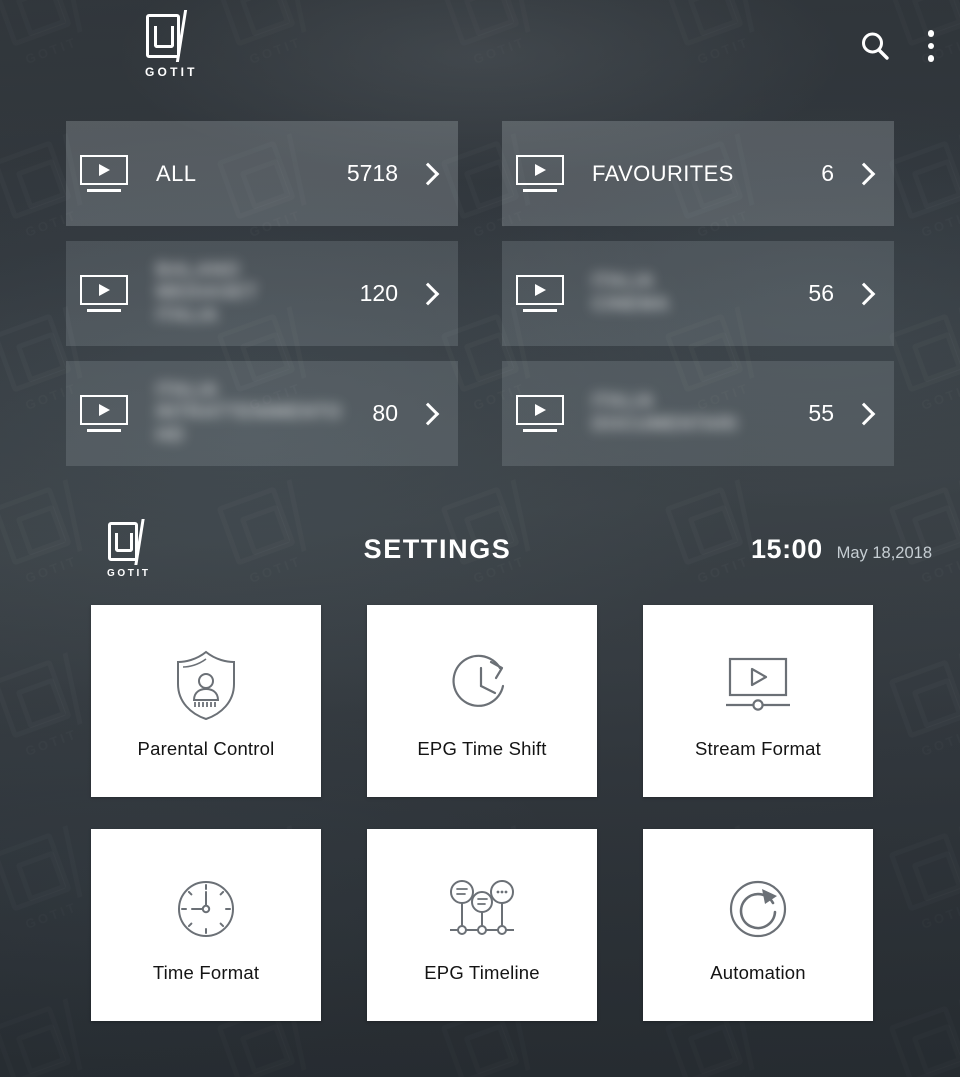 The image size is (960, 1077). I want to click on category-tile: FAVOURITES 6, so click(698, 173).